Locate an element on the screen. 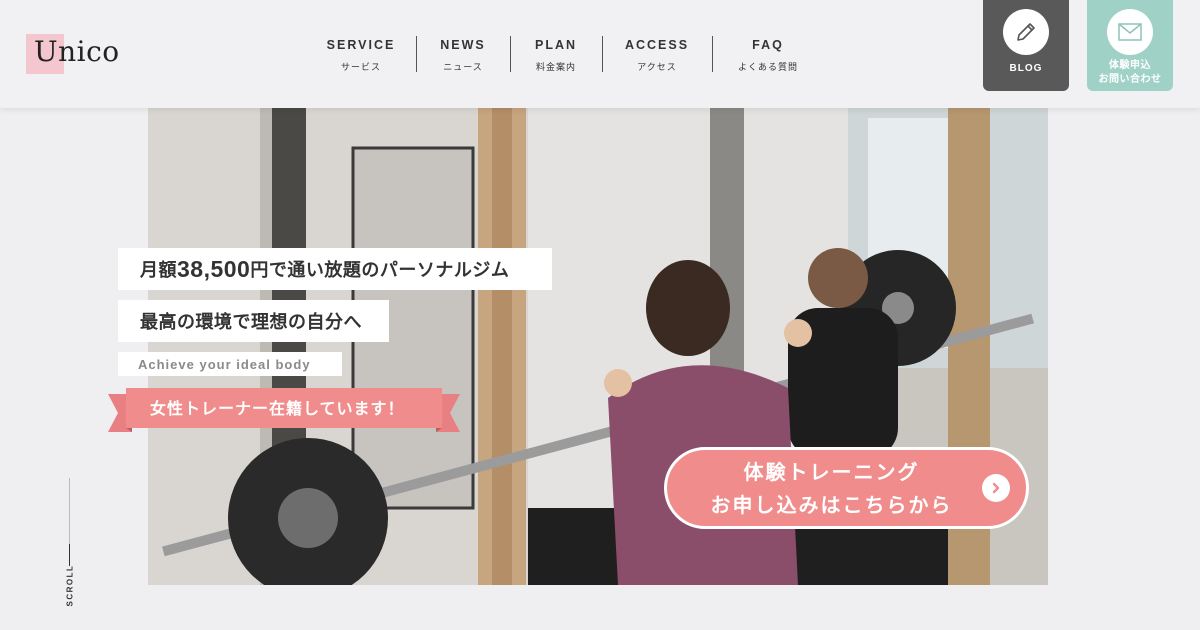  tagline-price-value: 38,500 is located at coordinates (214, 268).